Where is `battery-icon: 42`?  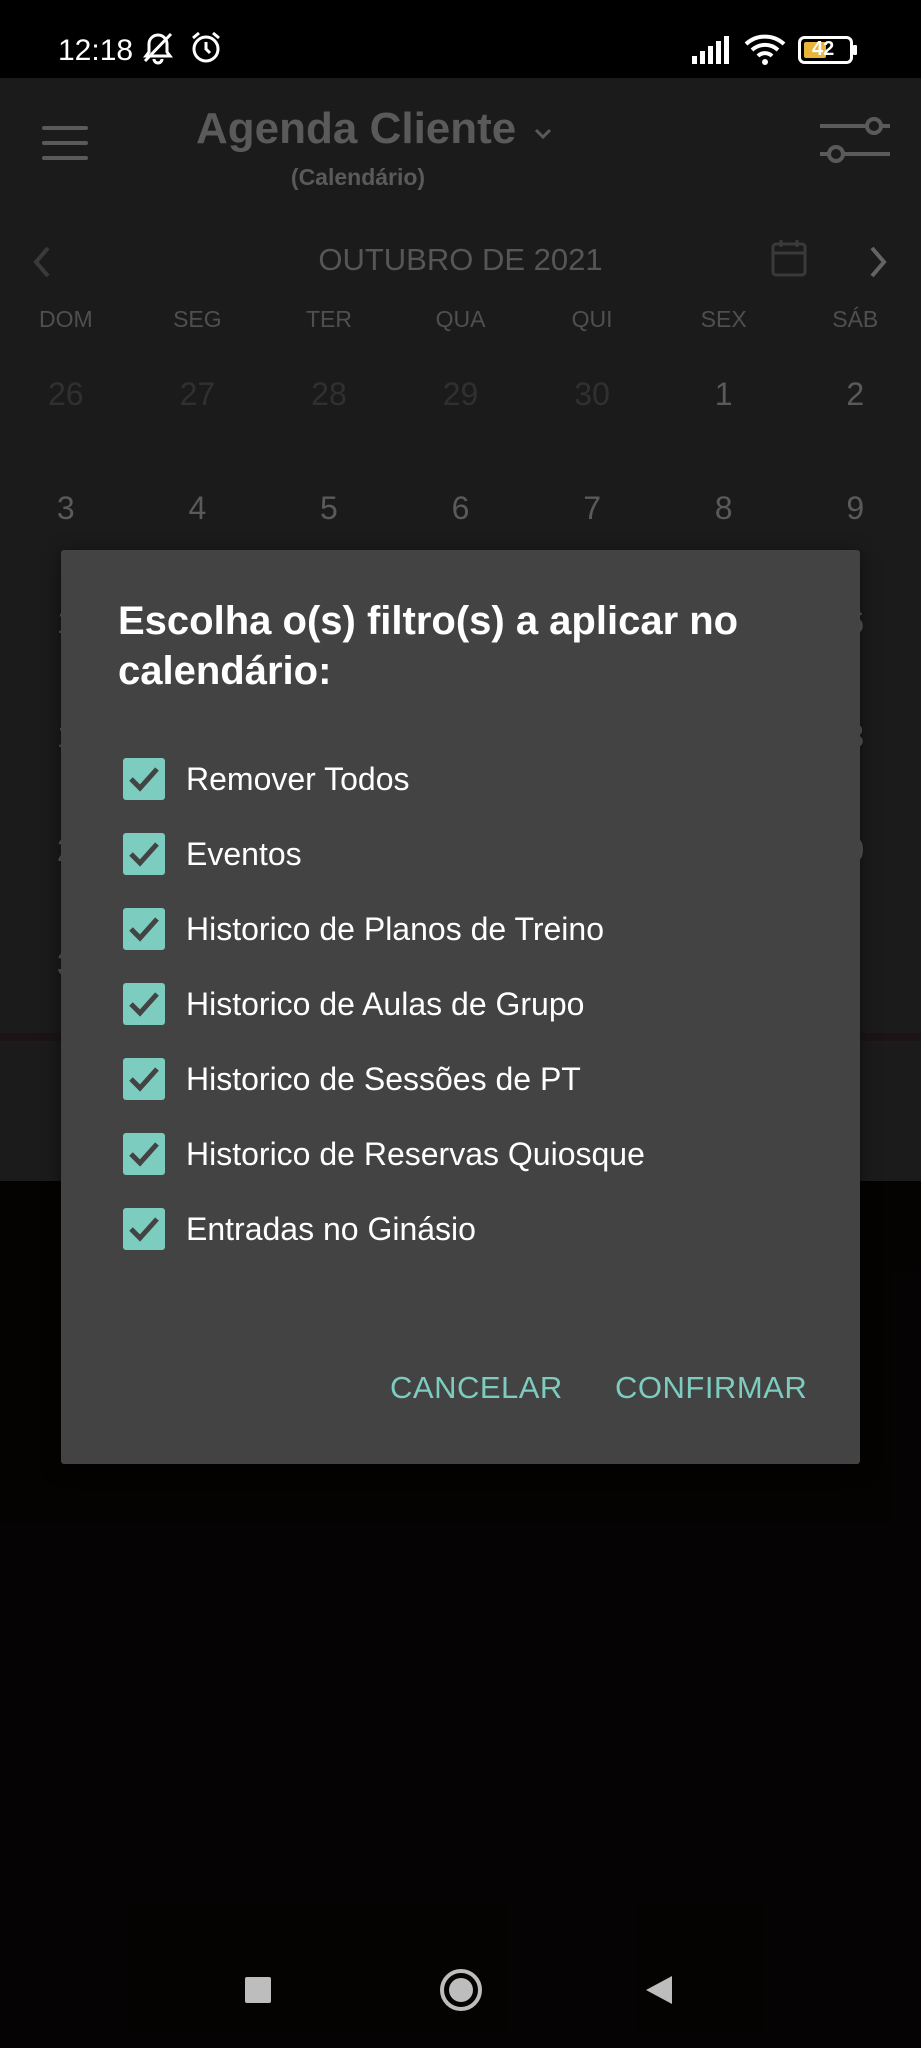 battery-icon: 42 is located at coordinates (828, 52).